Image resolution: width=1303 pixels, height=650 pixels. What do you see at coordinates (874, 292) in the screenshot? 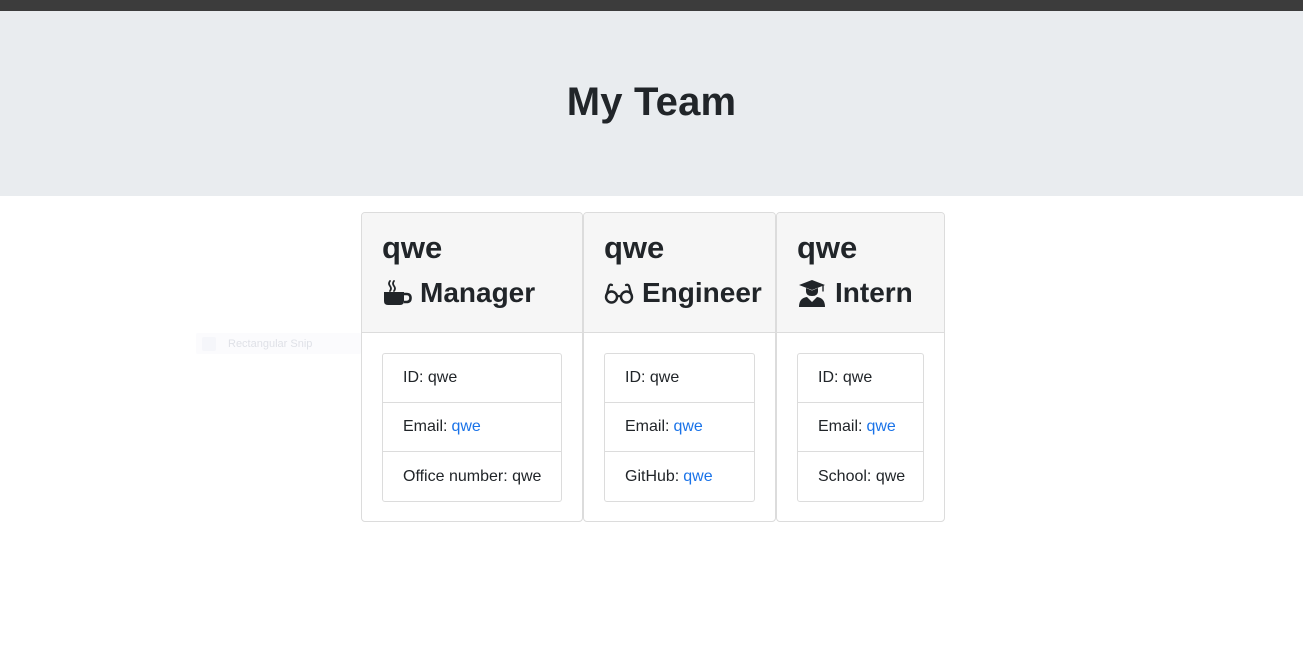
I see `role-label: Intern` at bounding box center [874, 292].